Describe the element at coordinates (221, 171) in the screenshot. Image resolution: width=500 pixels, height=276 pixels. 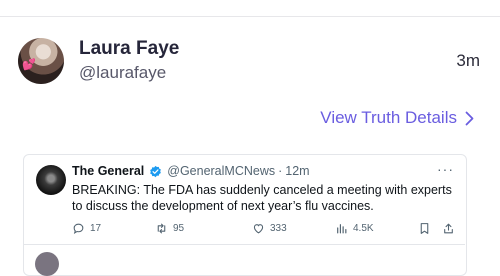
I see `tweet-author-handle: @GeneralMCNews` at that location.